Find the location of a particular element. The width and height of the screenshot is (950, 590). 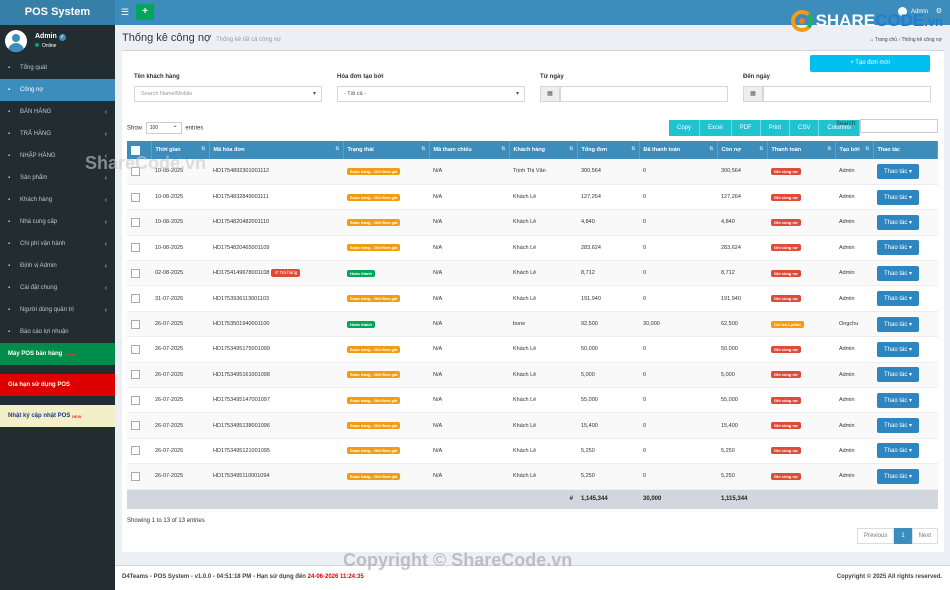

column-header: Thanh toán ⇅ is located at coordinates (801, 150).